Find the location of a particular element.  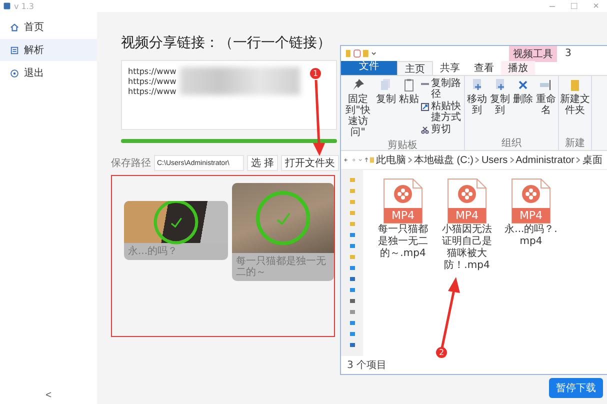

ribbon-button: 固定到"快速访问" is located at coordinates (358, 108).